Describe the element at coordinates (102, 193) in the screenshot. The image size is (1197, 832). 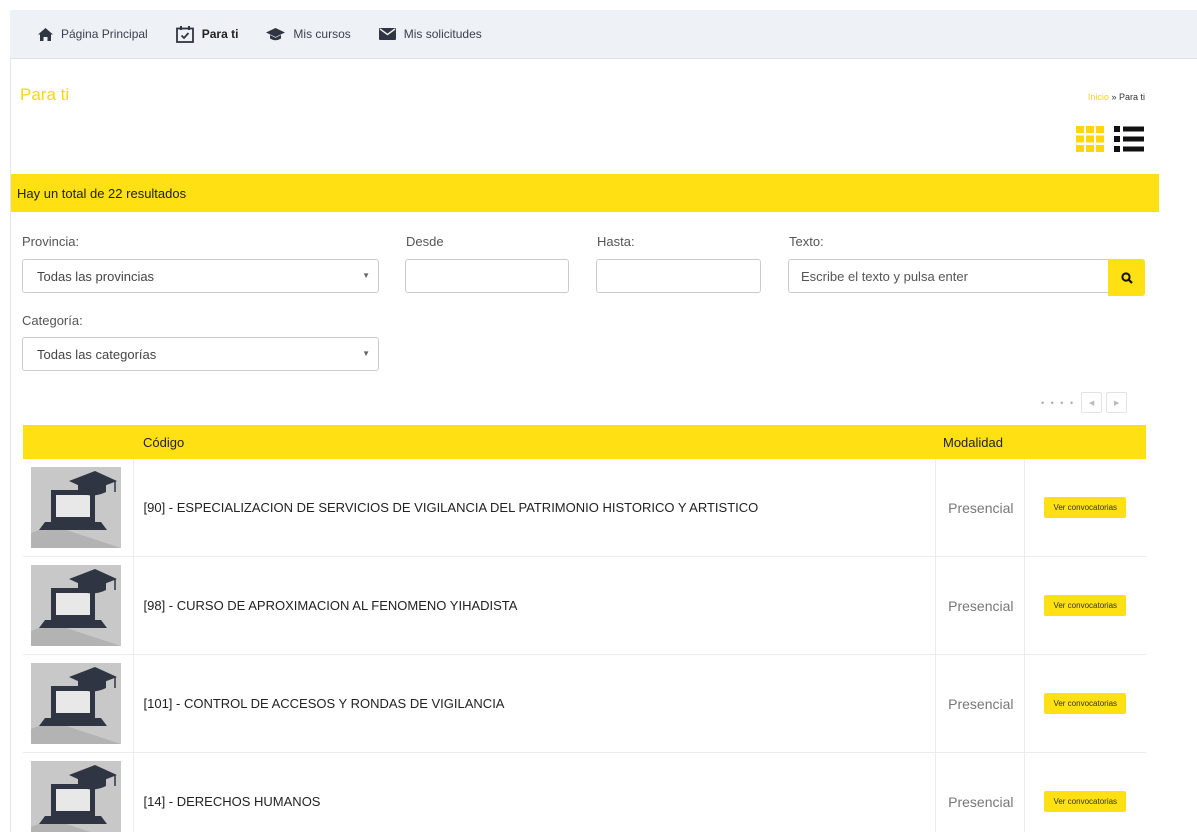
I see `results-count-text: Hay un total de 22 resultados` at that location.